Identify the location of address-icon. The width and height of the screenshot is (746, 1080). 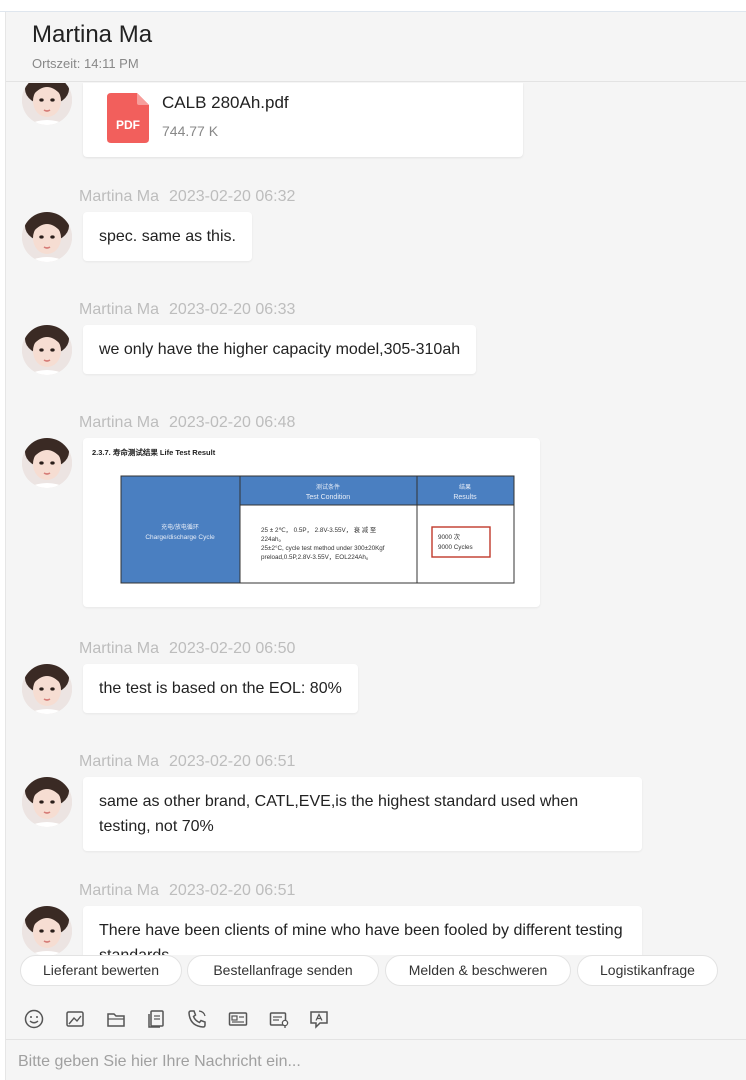
(279, 1019).